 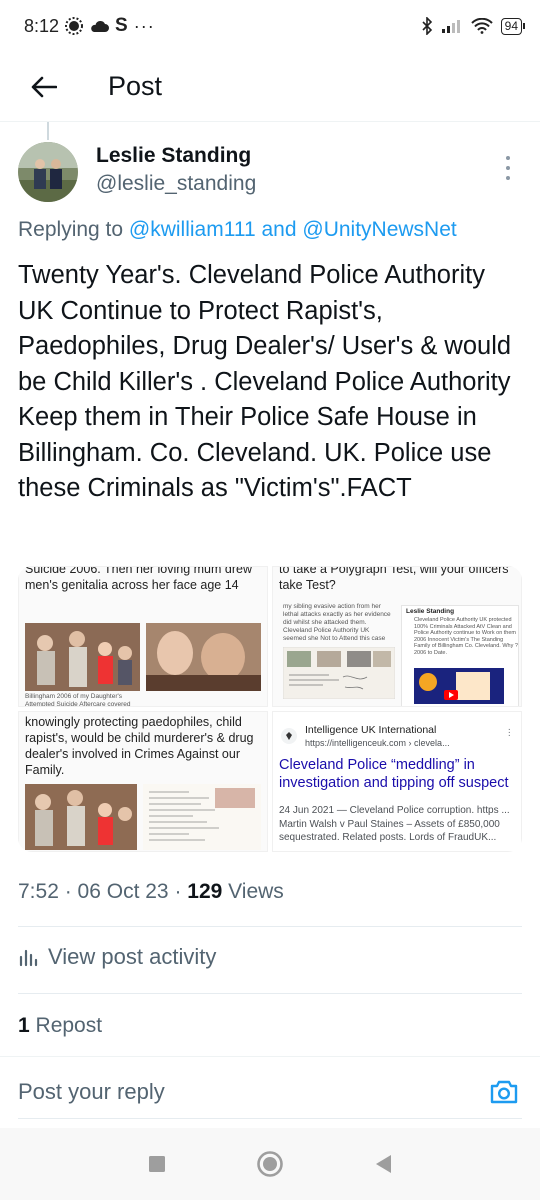 I want to click on s-app-icon: S, so click(x=121, y=25).